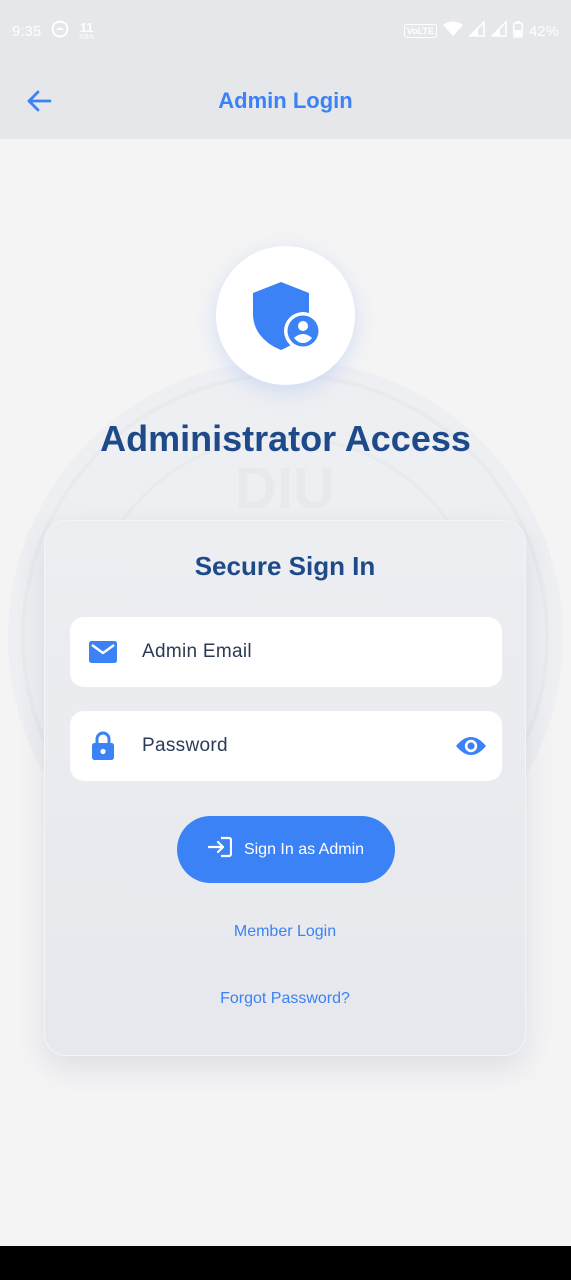 The width and height of the screenshot is (571, 1280). I want to click on status-left: 9:35 11 KB/s, so click(53, 31).